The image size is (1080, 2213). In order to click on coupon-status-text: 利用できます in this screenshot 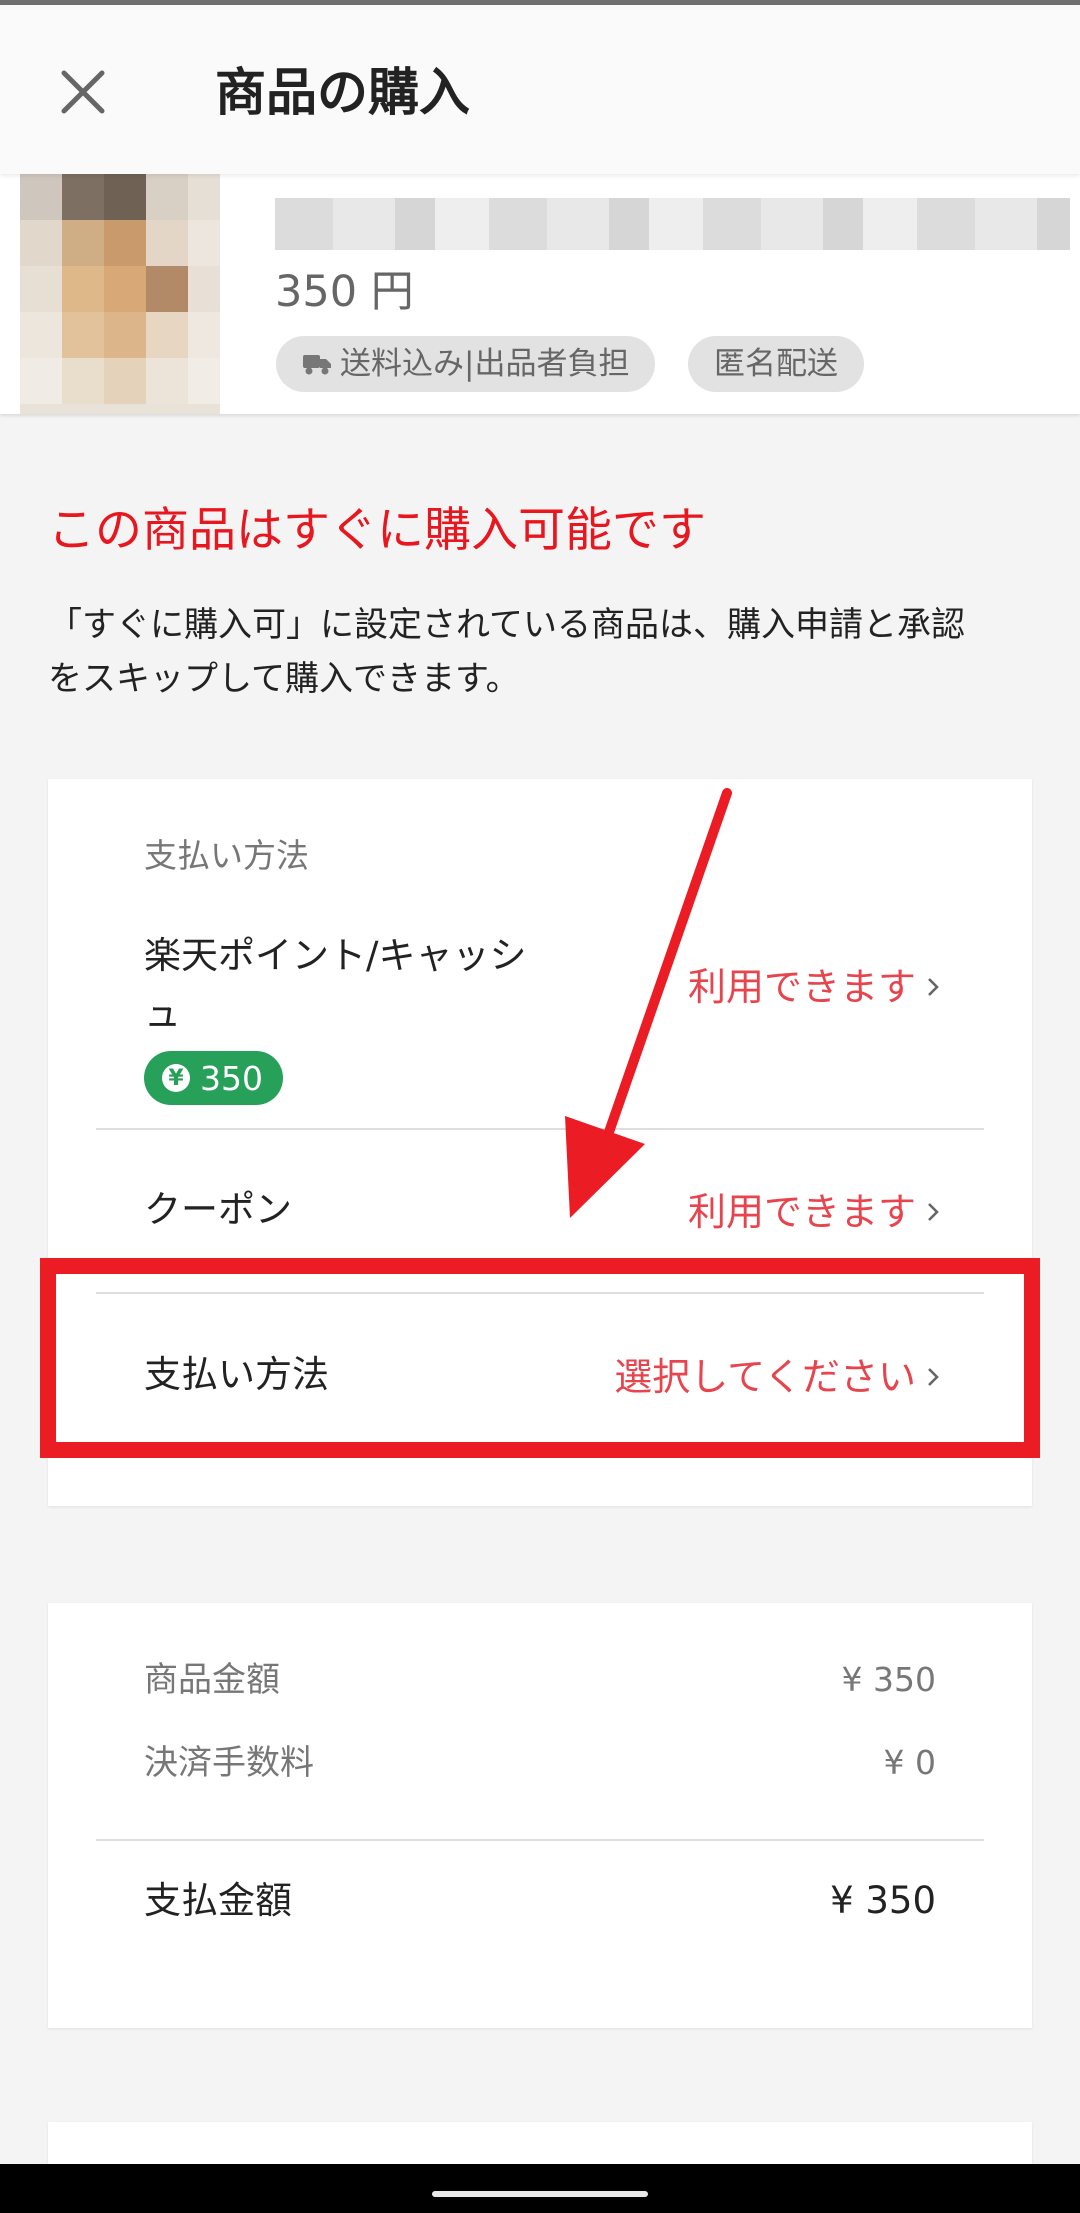, I will do `click(801, 1212)`.